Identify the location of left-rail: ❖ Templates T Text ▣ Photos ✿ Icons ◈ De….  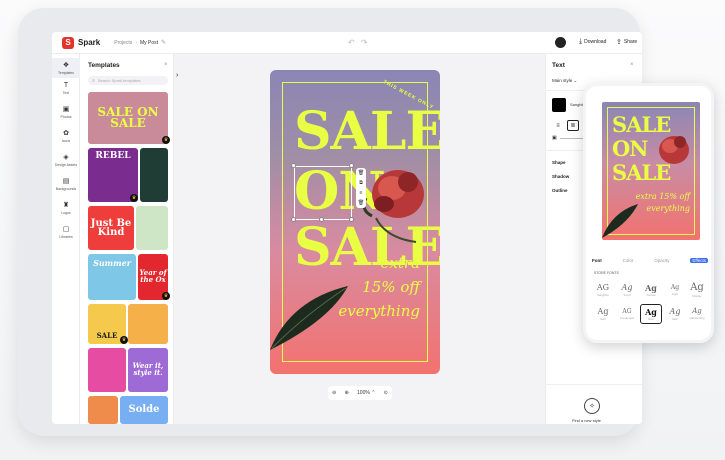
(66, 239).